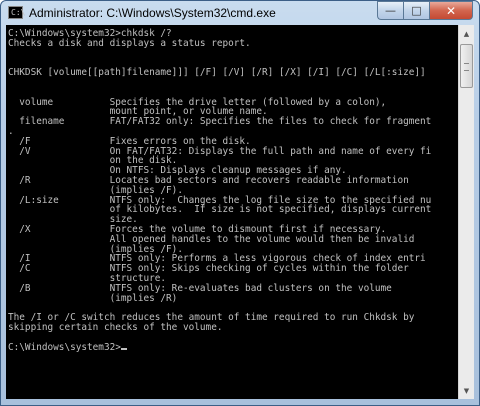 This screenshot has width=480, height=406. I want to click on scroll-thumb, so click(466, 66).